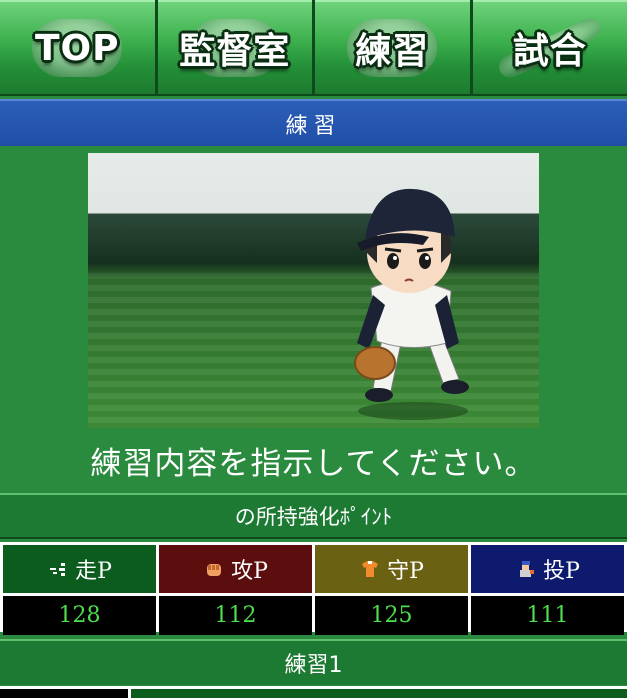 This screenshot has height=698, width=627. What do you see at coordinates (313, 126) in the screenshot?
I see `page-title: 練習` at bounding box center [313, 126].